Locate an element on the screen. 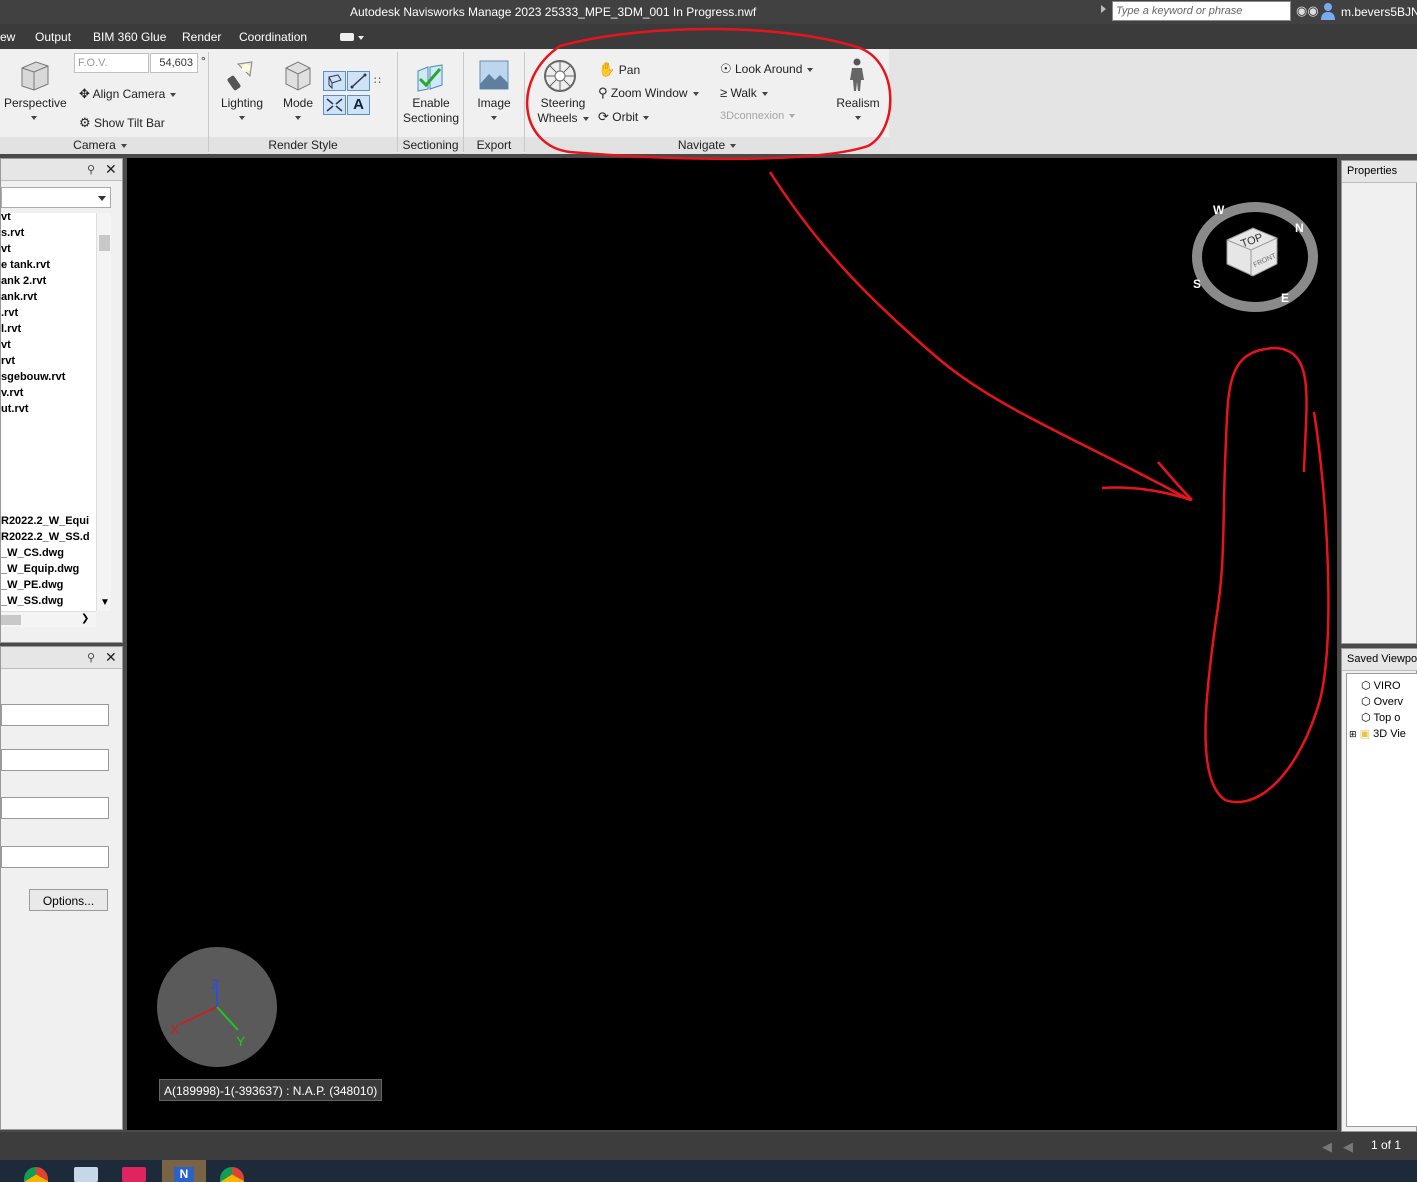 This screenshot has height=1182, width=1417. annotation-circle-navigate is located at coordinates (708, 94).